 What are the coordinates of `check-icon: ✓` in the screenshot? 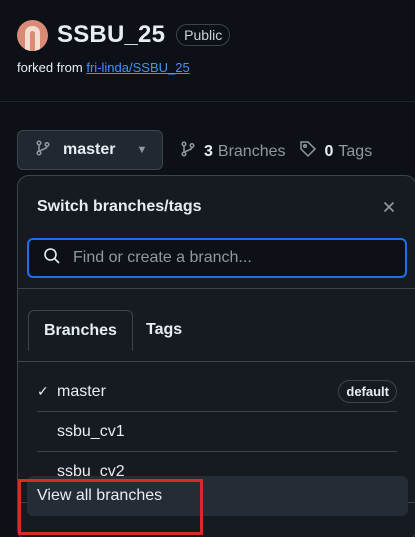 It's located at (43, 391).